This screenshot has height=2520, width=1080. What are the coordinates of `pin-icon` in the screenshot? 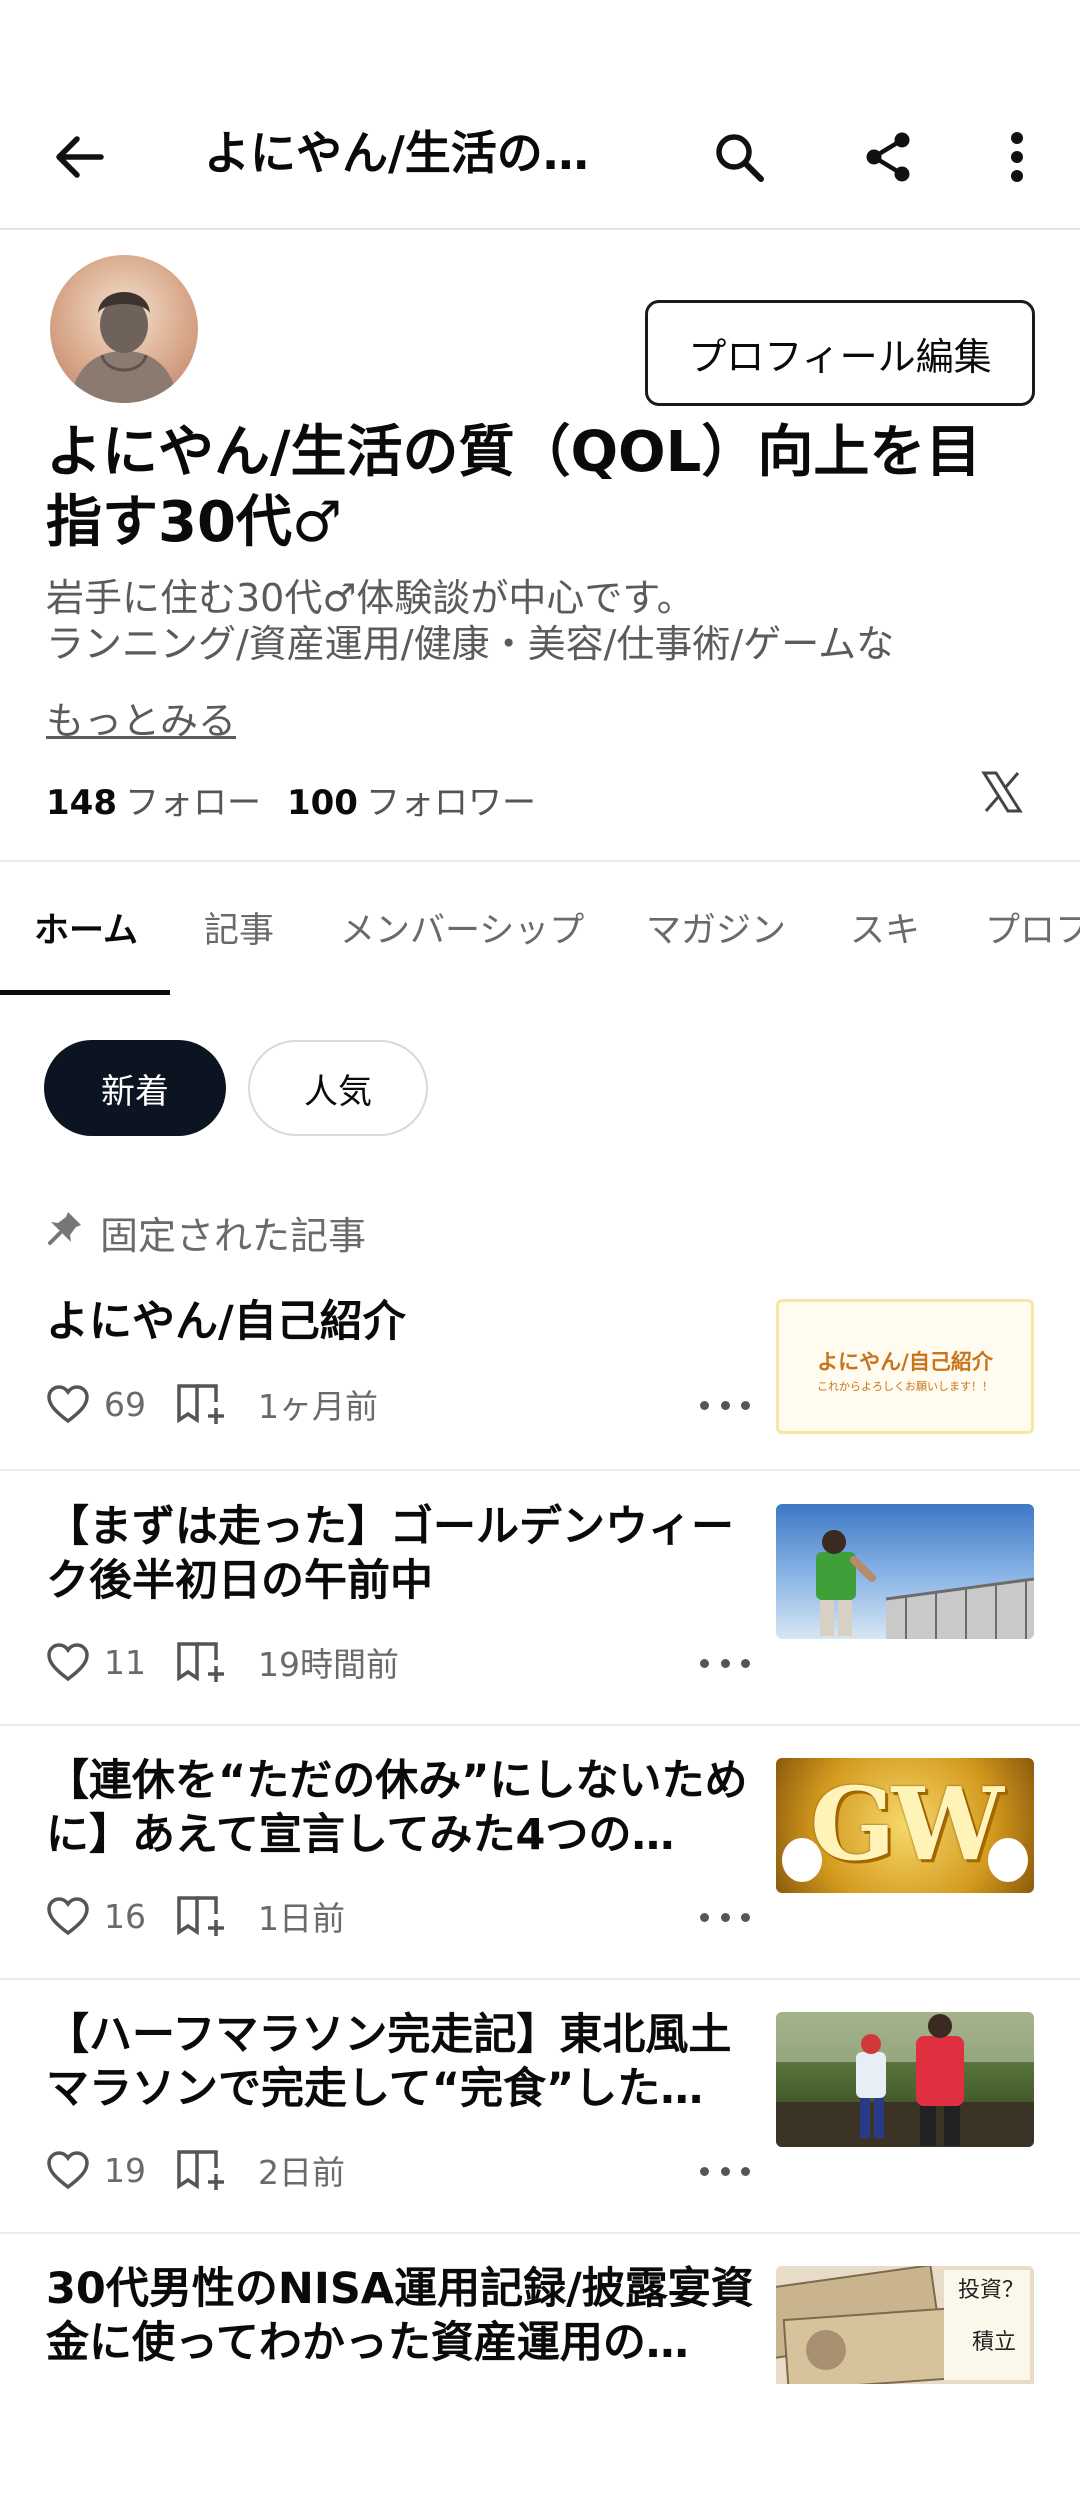 It's located at (65, 1232).